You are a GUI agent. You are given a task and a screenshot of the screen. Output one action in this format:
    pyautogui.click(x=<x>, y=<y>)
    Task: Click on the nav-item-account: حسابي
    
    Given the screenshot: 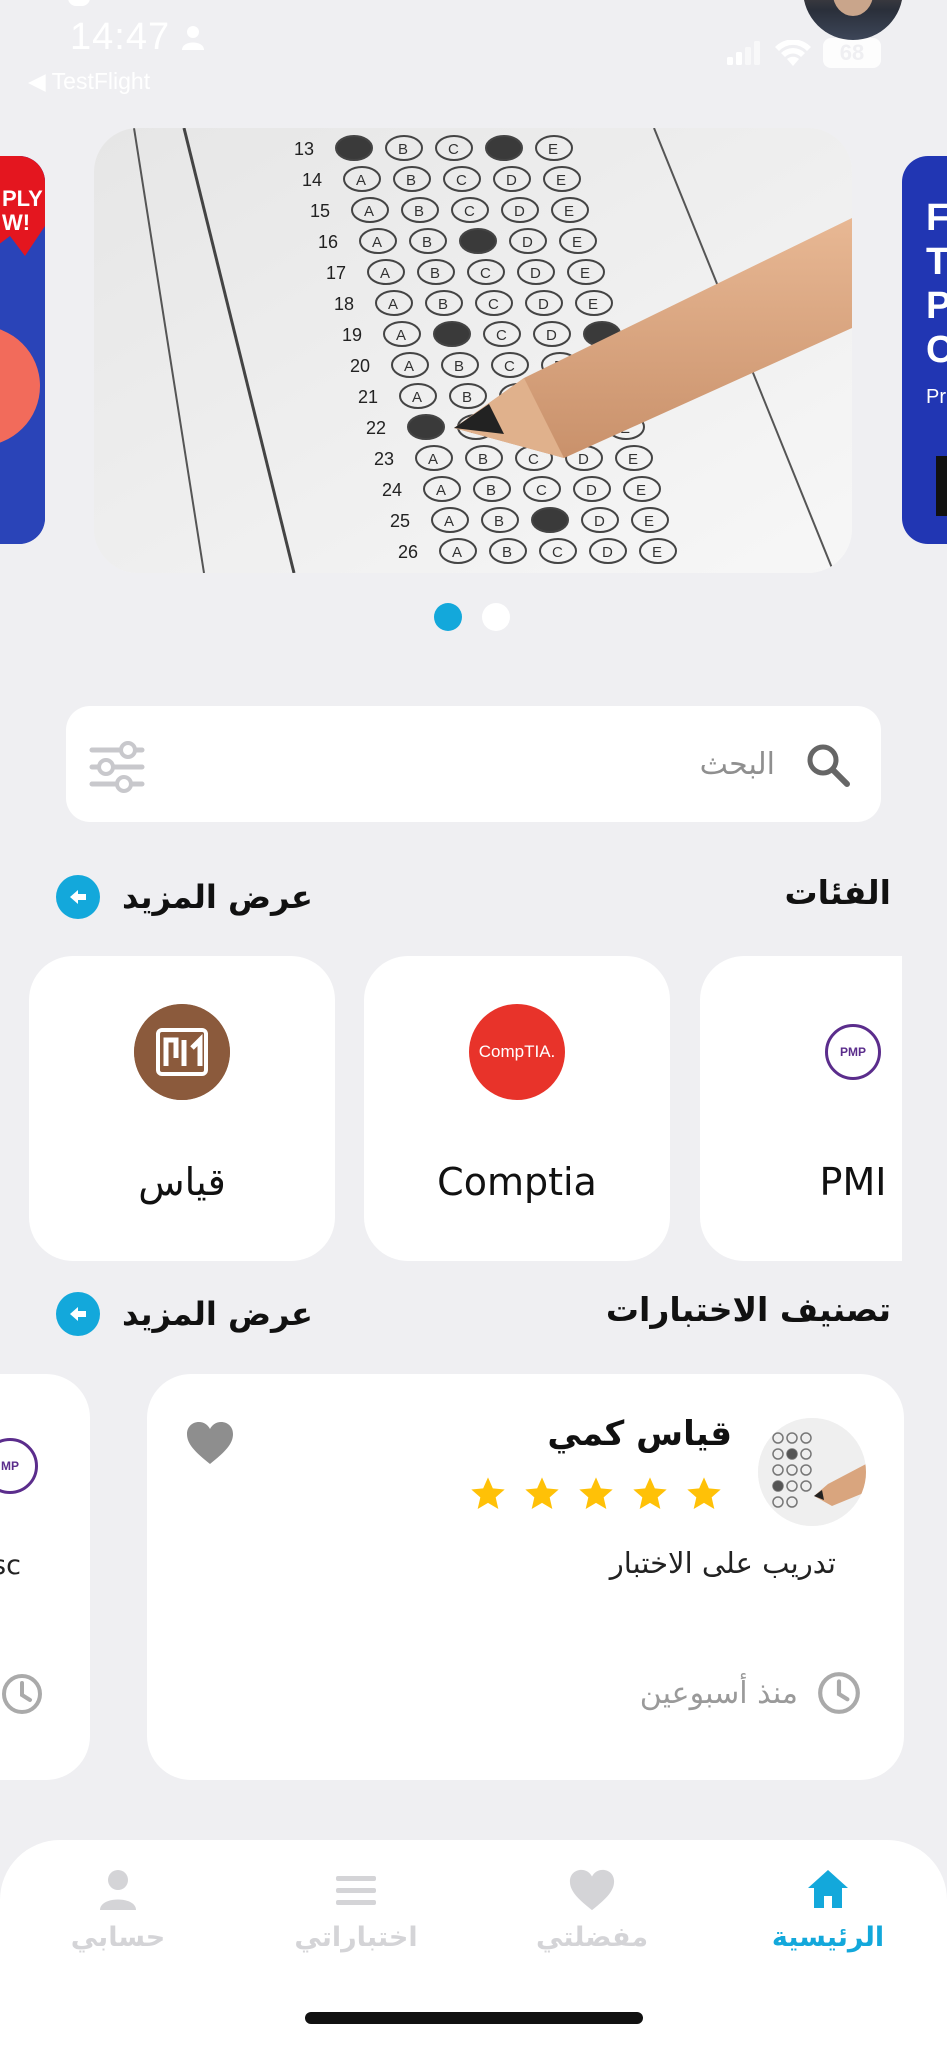 What is the action you would take?
    pyautogui.click(x=118, y=1909)
    